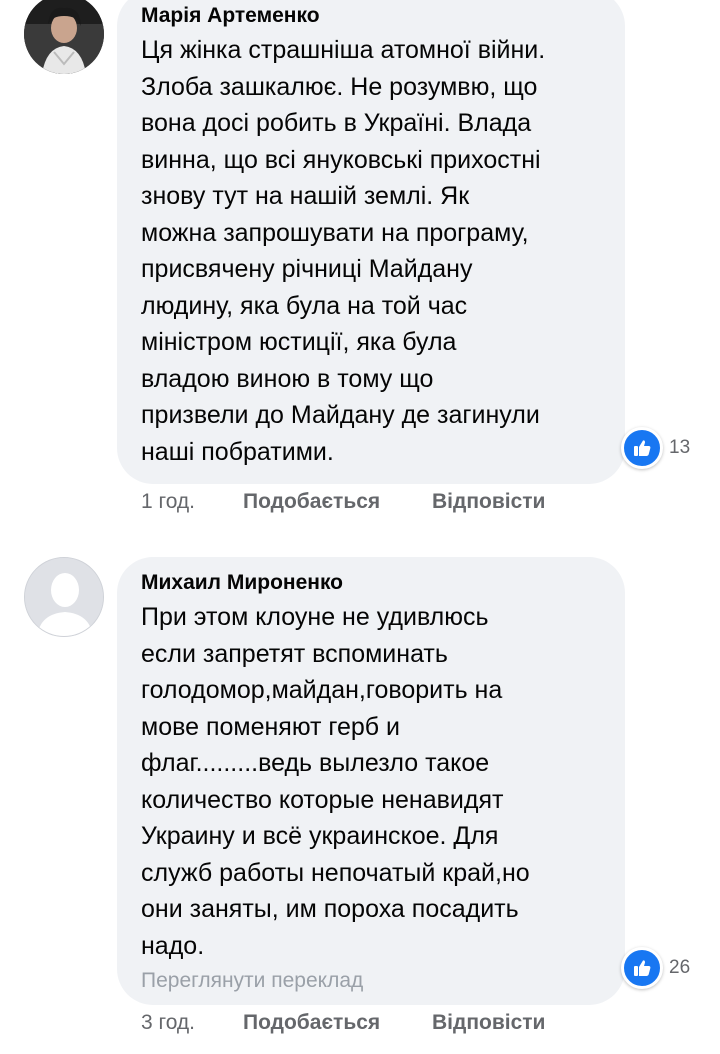  What do you see at coordinates (371, 16) in the screenshot?
I see `author-name: Марія Артеменко` at bounding box center [371, 16].